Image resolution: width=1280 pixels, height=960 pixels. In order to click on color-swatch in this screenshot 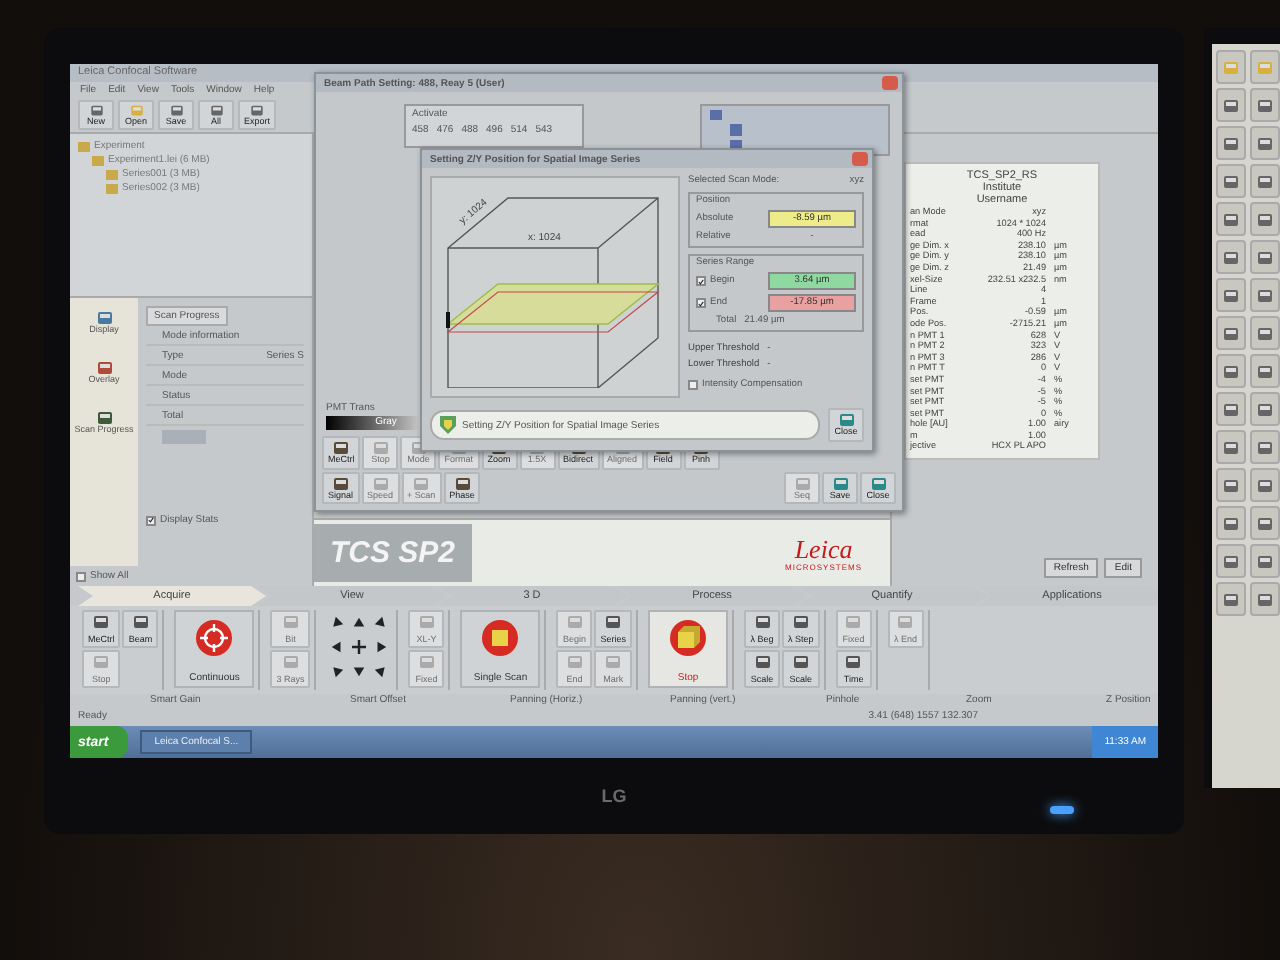, I will do `click(184, 437)`.